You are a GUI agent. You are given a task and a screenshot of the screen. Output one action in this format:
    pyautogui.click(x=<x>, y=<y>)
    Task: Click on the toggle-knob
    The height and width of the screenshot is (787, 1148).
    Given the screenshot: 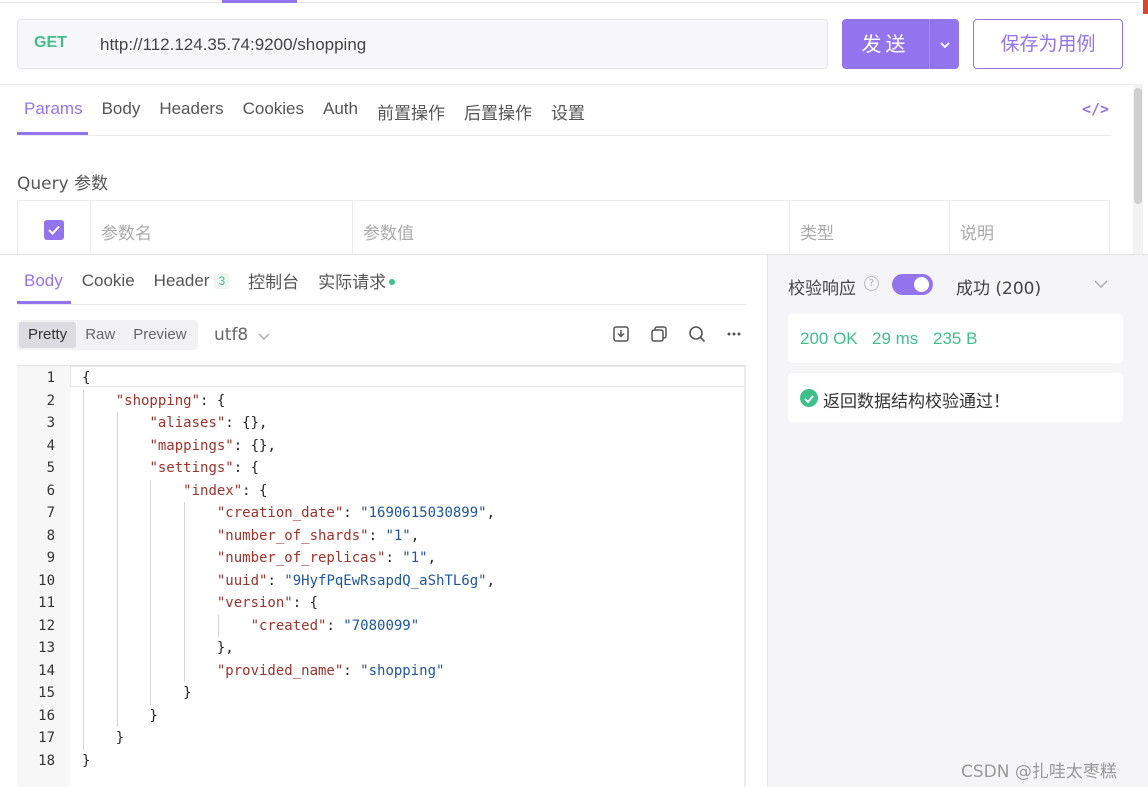 What is the action you would take?
    pyautogui.click(x=921, y=284)
    